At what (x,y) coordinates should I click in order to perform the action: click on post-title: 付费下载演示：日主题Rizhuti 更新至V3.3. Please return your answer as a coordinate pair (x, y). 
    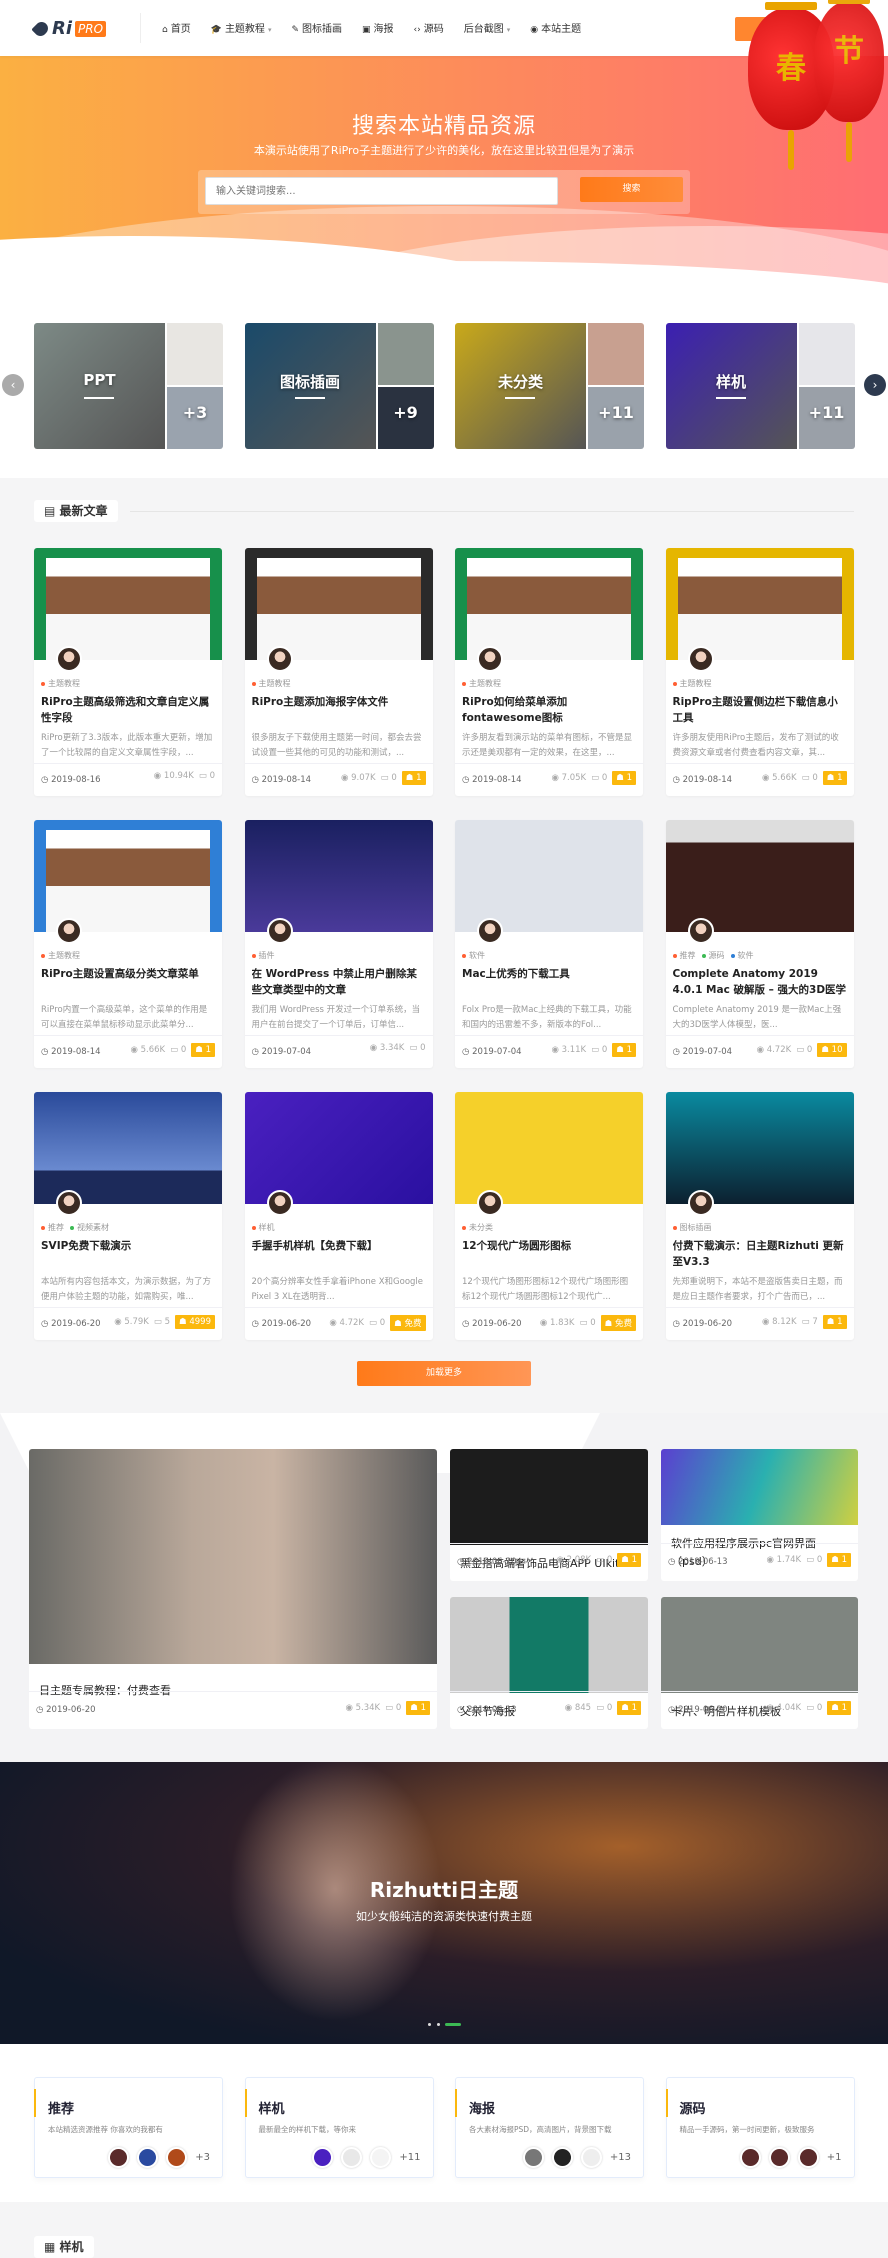
    Looking at the image, I should click on (760, 1254).